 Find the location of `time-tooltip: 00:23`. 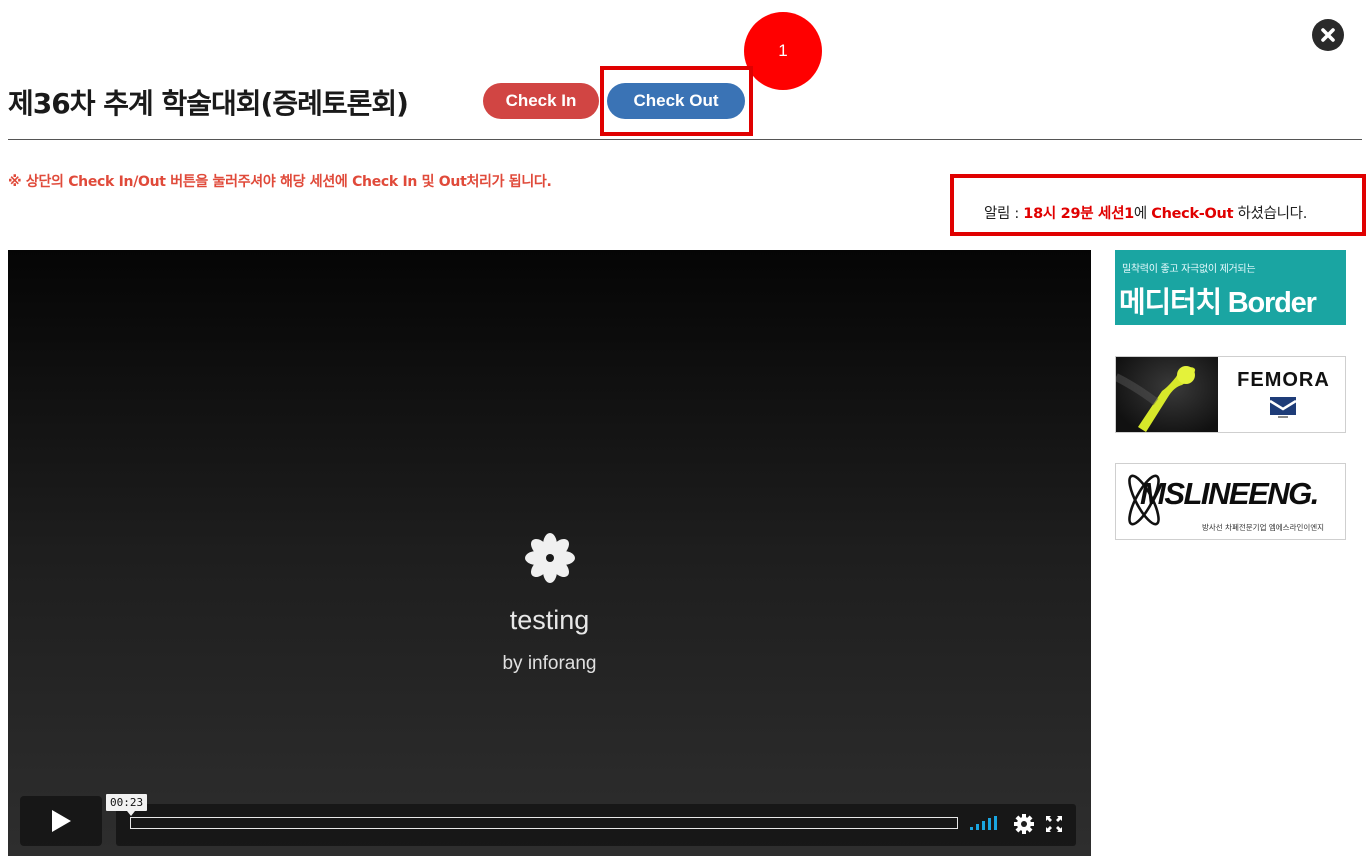

time-tooltip: 00:23 is located at coordinates (127, 802).